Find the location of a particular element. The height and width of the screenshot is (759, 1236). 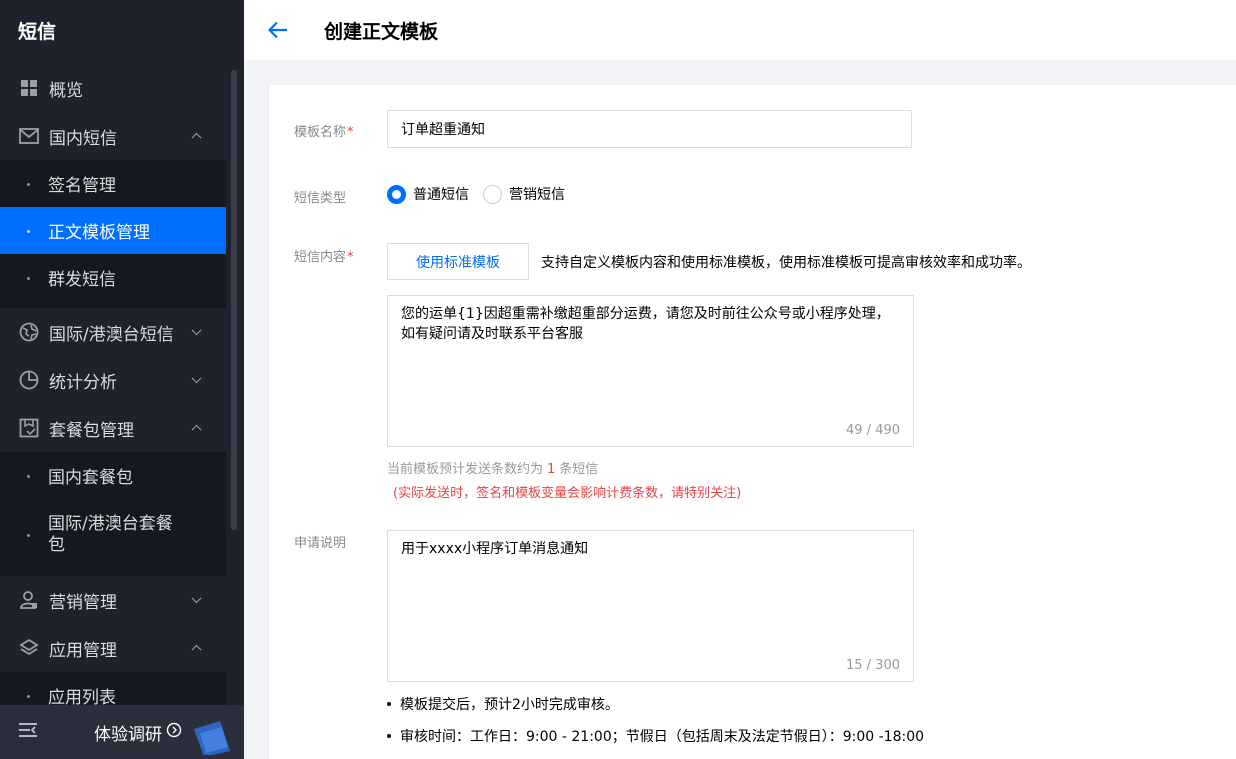

radio-label: 营销短信 is located at coordinates (537, 195).